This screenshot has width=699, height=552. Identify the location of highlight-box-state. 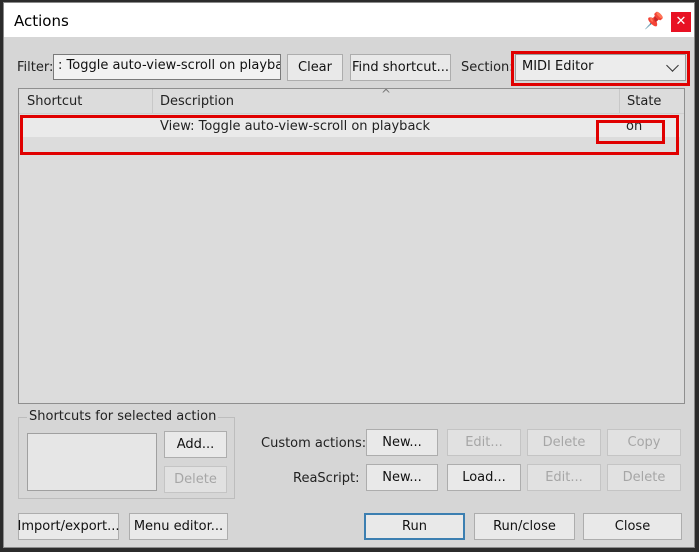
(630, 132).